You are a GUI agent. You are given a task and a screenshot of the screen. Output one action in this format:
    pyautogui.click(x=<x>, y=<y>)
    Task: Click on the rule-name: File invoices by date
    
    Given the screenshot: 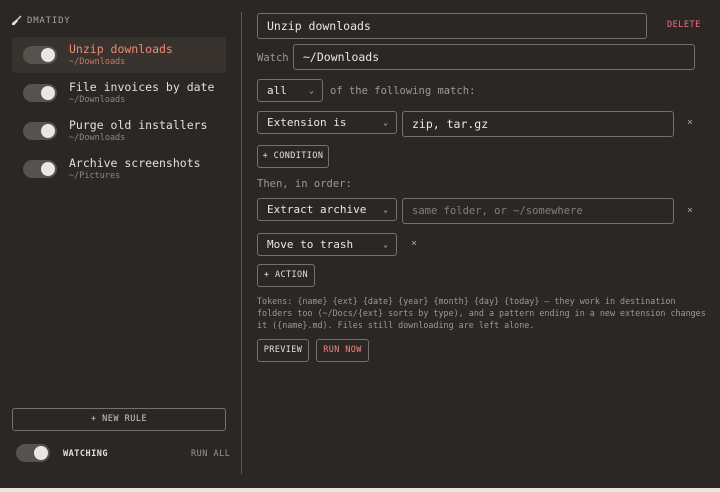 What is the action you would take?
    pyautogui.click(x=142, y=87)
    